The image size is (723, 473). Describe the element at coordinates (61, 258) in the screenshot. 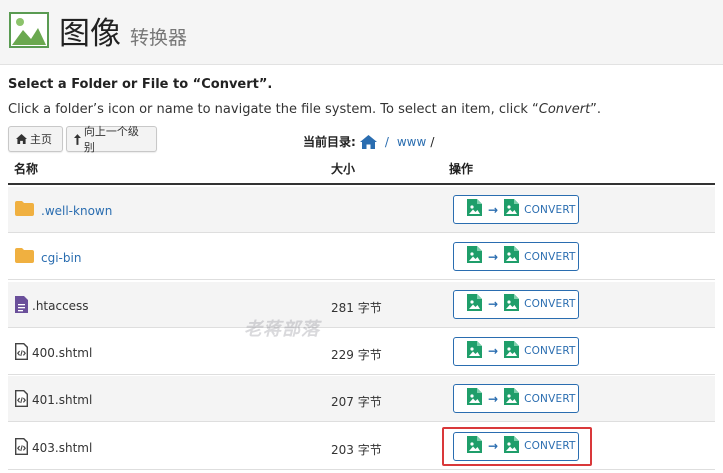

I see `file-name: cgi-bin` at that location.